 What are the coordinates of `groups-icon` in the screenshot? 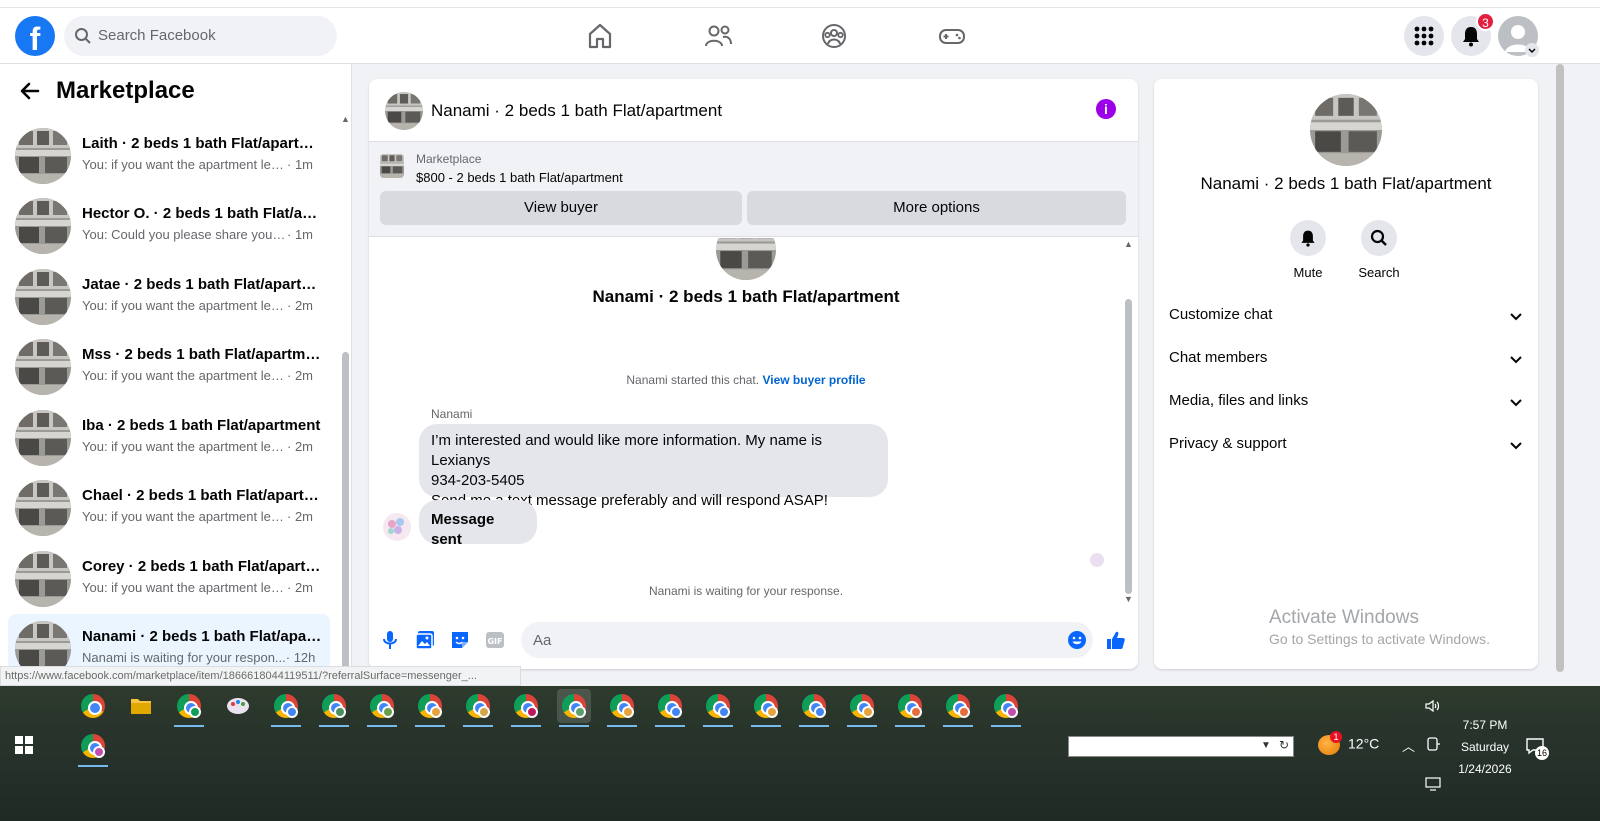 It's located at (834, 36).